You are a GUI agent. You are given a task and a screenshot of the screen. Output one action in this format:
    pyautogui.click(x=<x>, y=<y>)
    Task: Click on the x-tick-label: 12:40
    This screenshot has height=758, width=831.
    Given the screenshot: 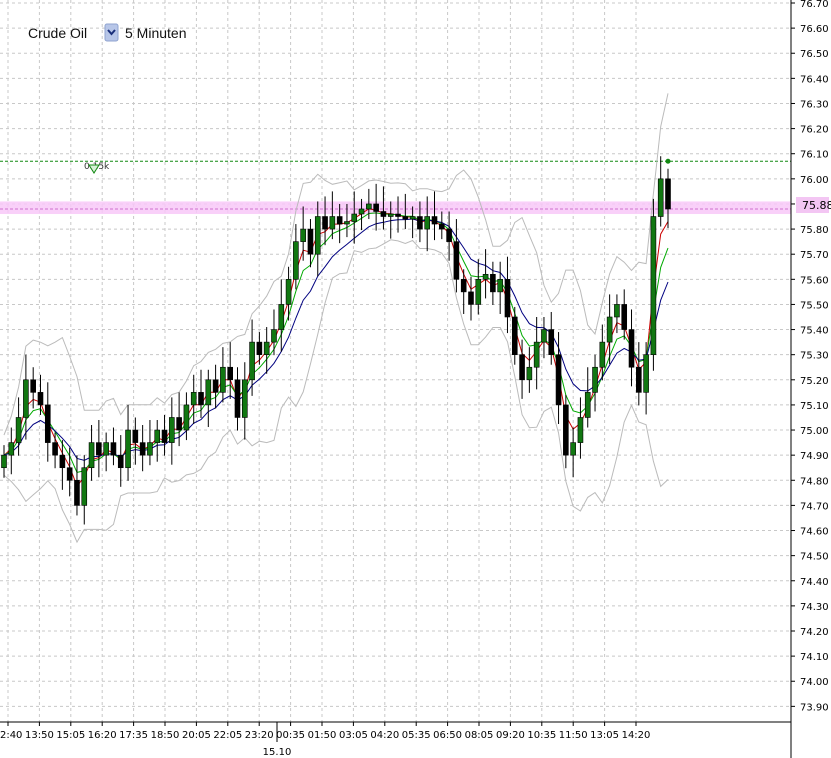 What is the action you would take?
    pyautogui.click(x=11, y=735)
    